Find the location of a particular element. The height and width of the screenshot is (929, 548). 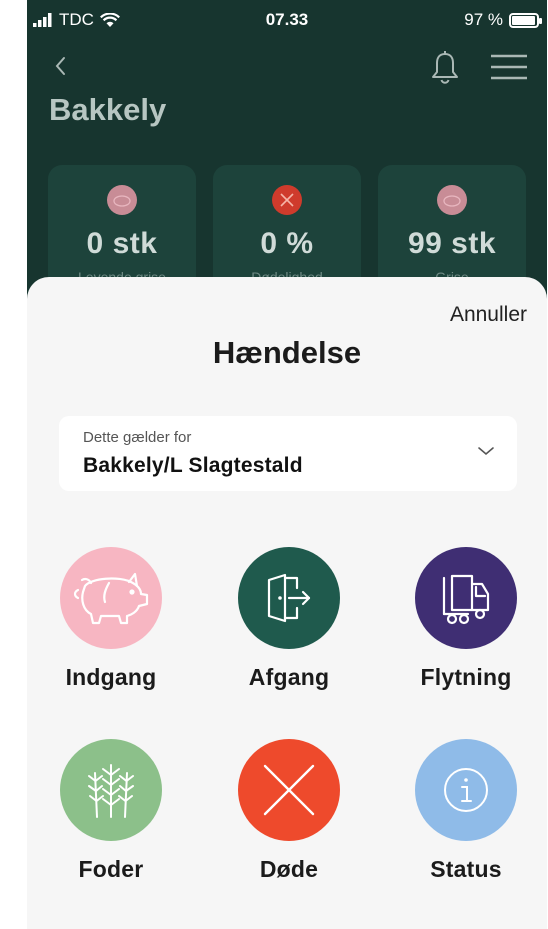

chevron-down-icon is located at coordinates (486, 451).